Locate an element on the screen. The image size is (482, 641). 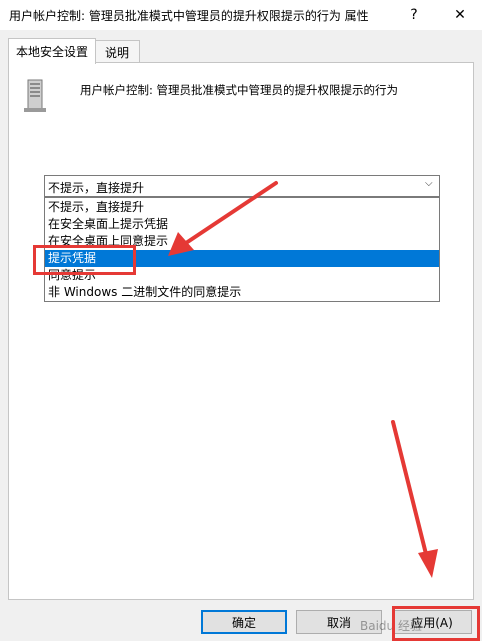
arrowhead-option-icon is located at coordinates (181, 244).